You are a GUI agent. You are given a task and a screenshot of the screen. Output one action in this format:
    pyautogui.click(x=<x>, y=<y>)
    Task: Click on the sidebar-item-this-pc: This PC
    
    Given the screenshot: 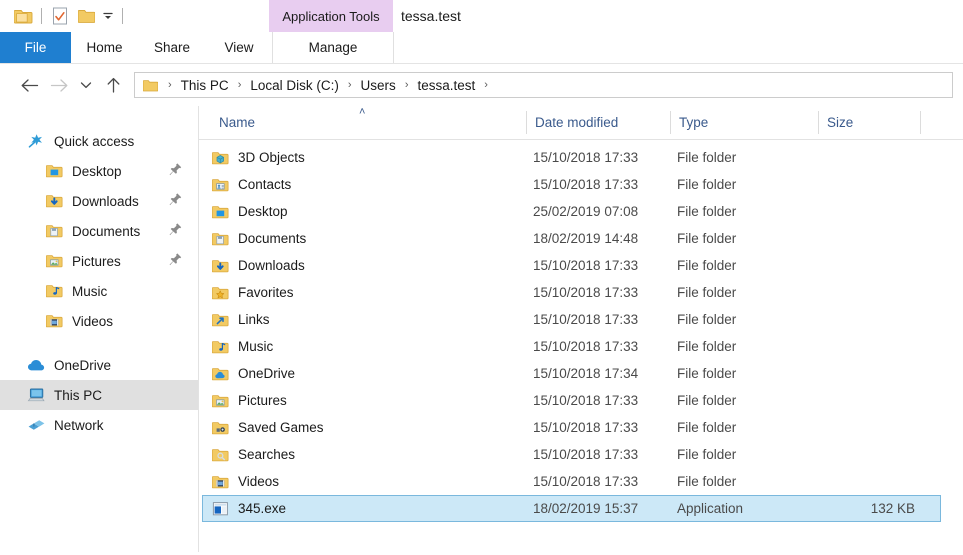 What is the action you would take?
    pyautogui.click(x=99, y=395)
    